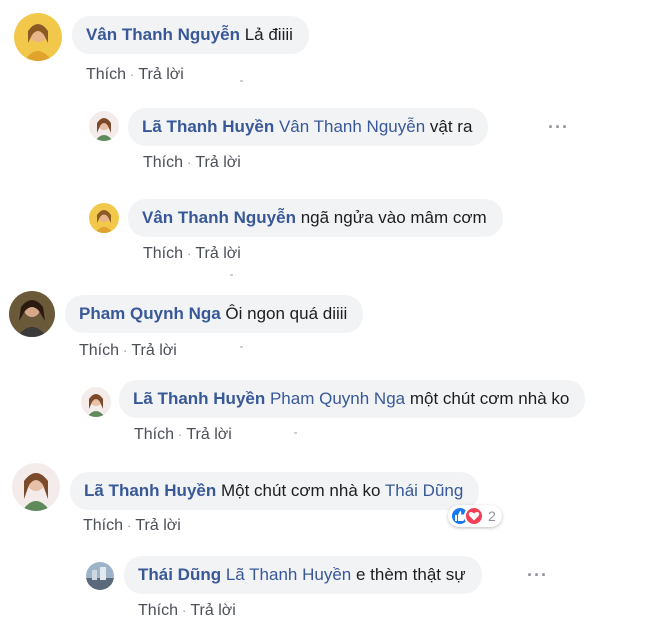 Image resolution: width=660 pixels, height=630 pixels. I want to click on comment-text: Lả điiii, so click(268, 34).